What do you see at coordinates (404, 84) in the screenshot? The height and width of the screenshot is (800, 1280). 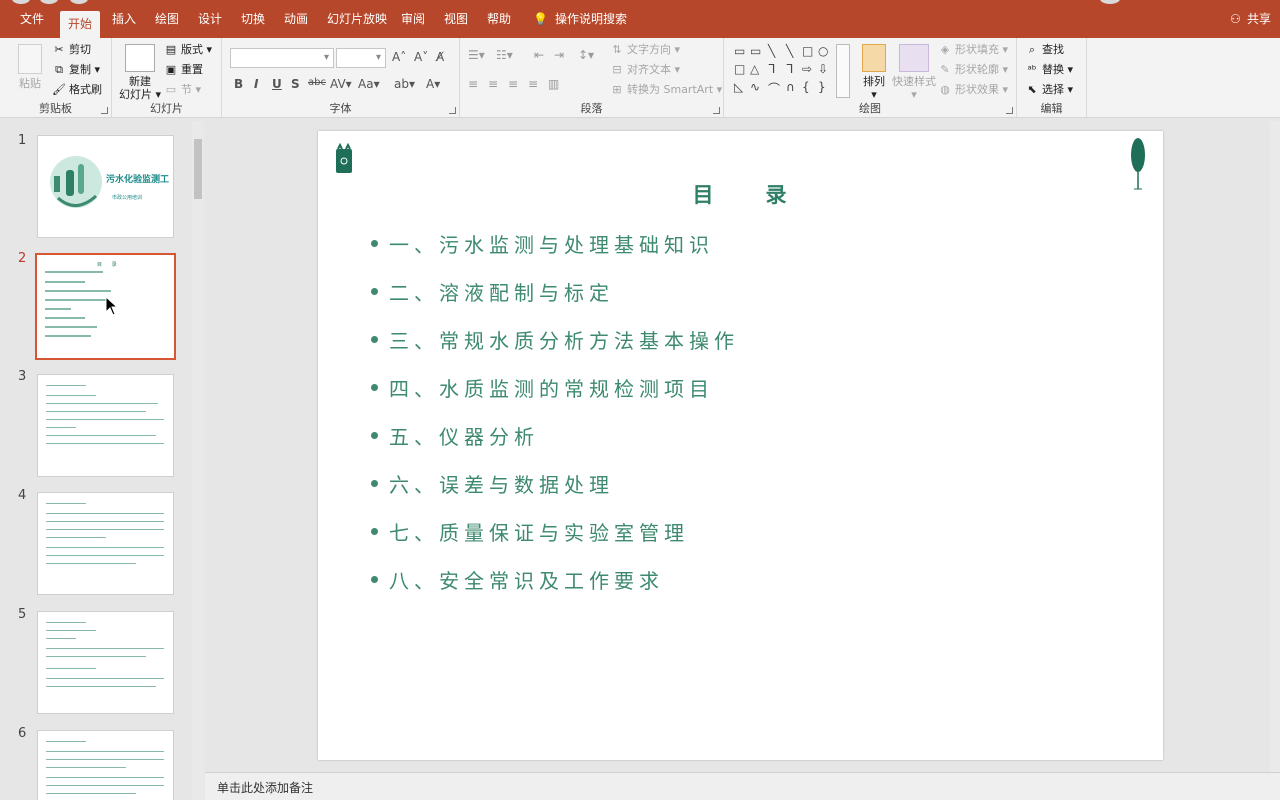 I see `highlight-icon: ab▾` at bounding box center [404, 84].